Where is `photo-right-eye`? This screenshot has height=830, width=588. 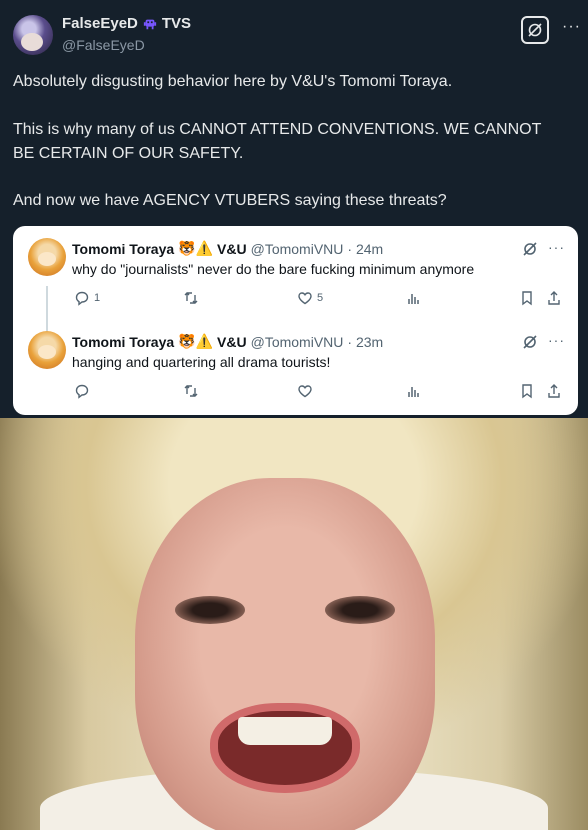
photo-right-eye is located at coordinates (360, 610).